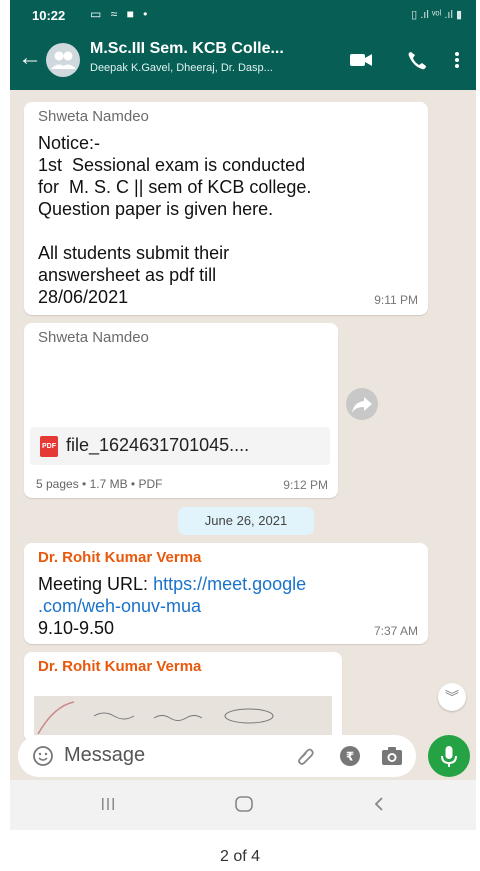  What do you see at coordinates (246, 521) in the screenshot?
I see `date-divider: June 26, 2021` at bounding box center [246, 521].